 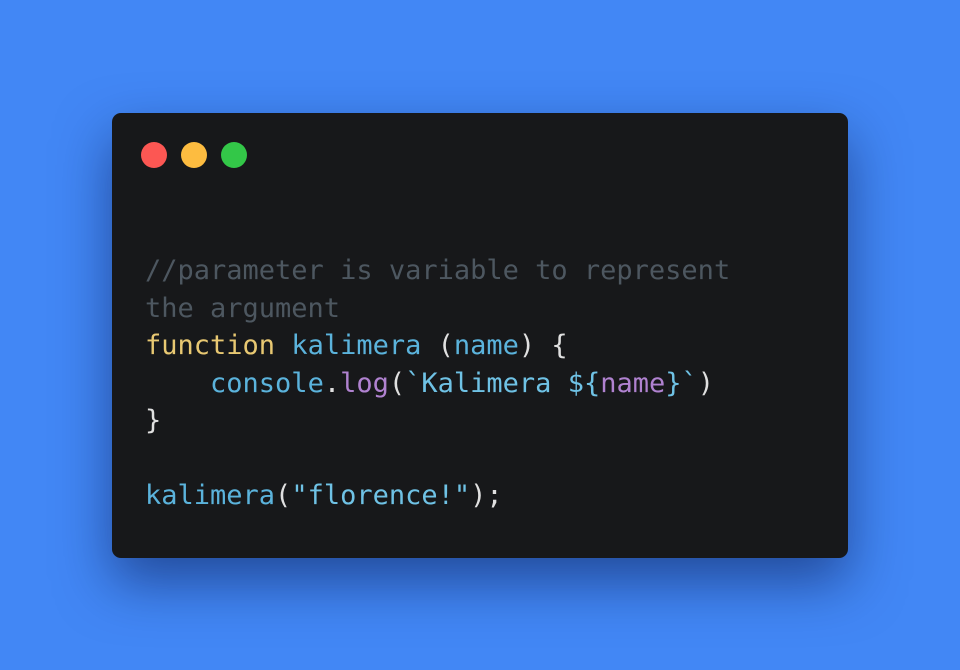 I want to click on code-line-3: function kalimera (name) {, so click(x=437, y=346).